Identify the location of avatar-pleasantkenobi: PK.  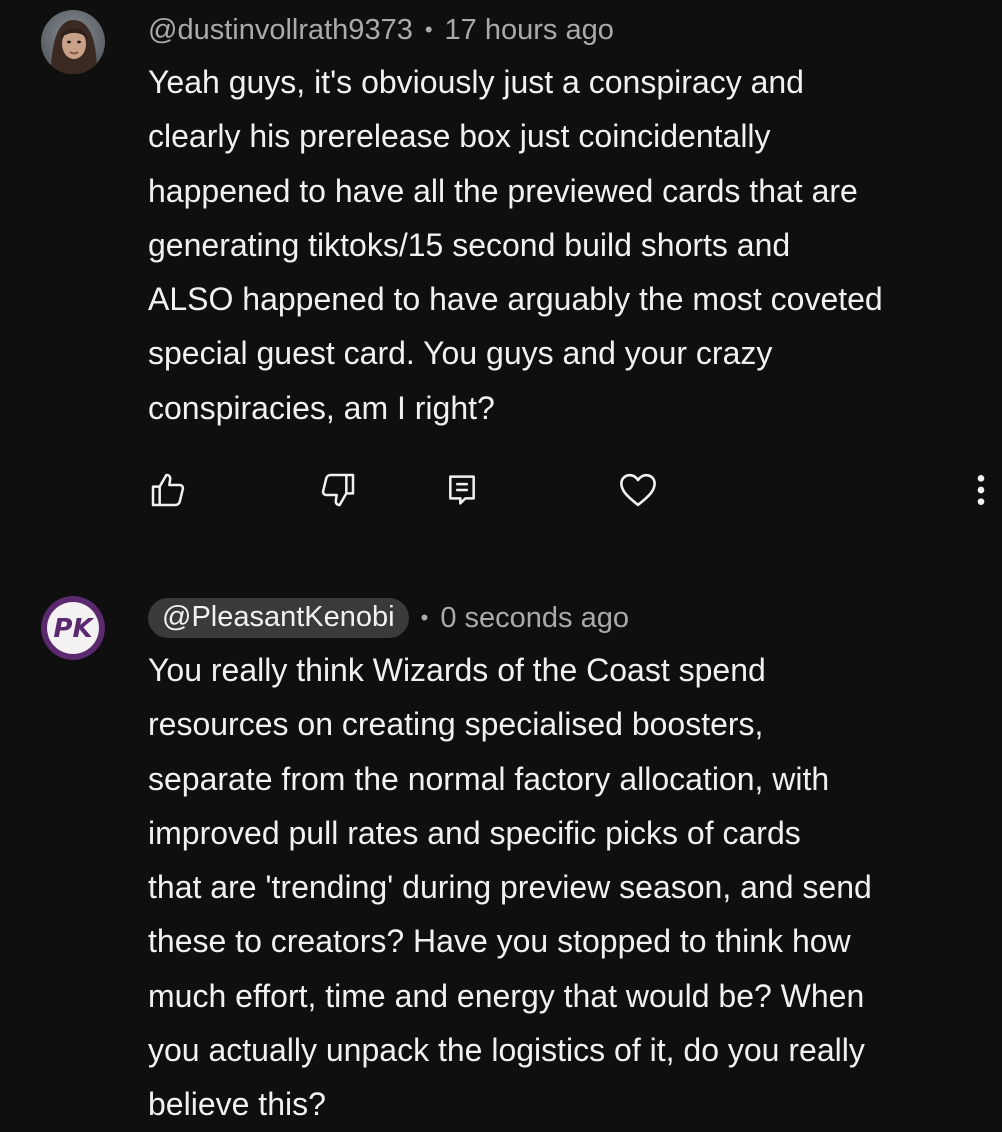
(73, 628).